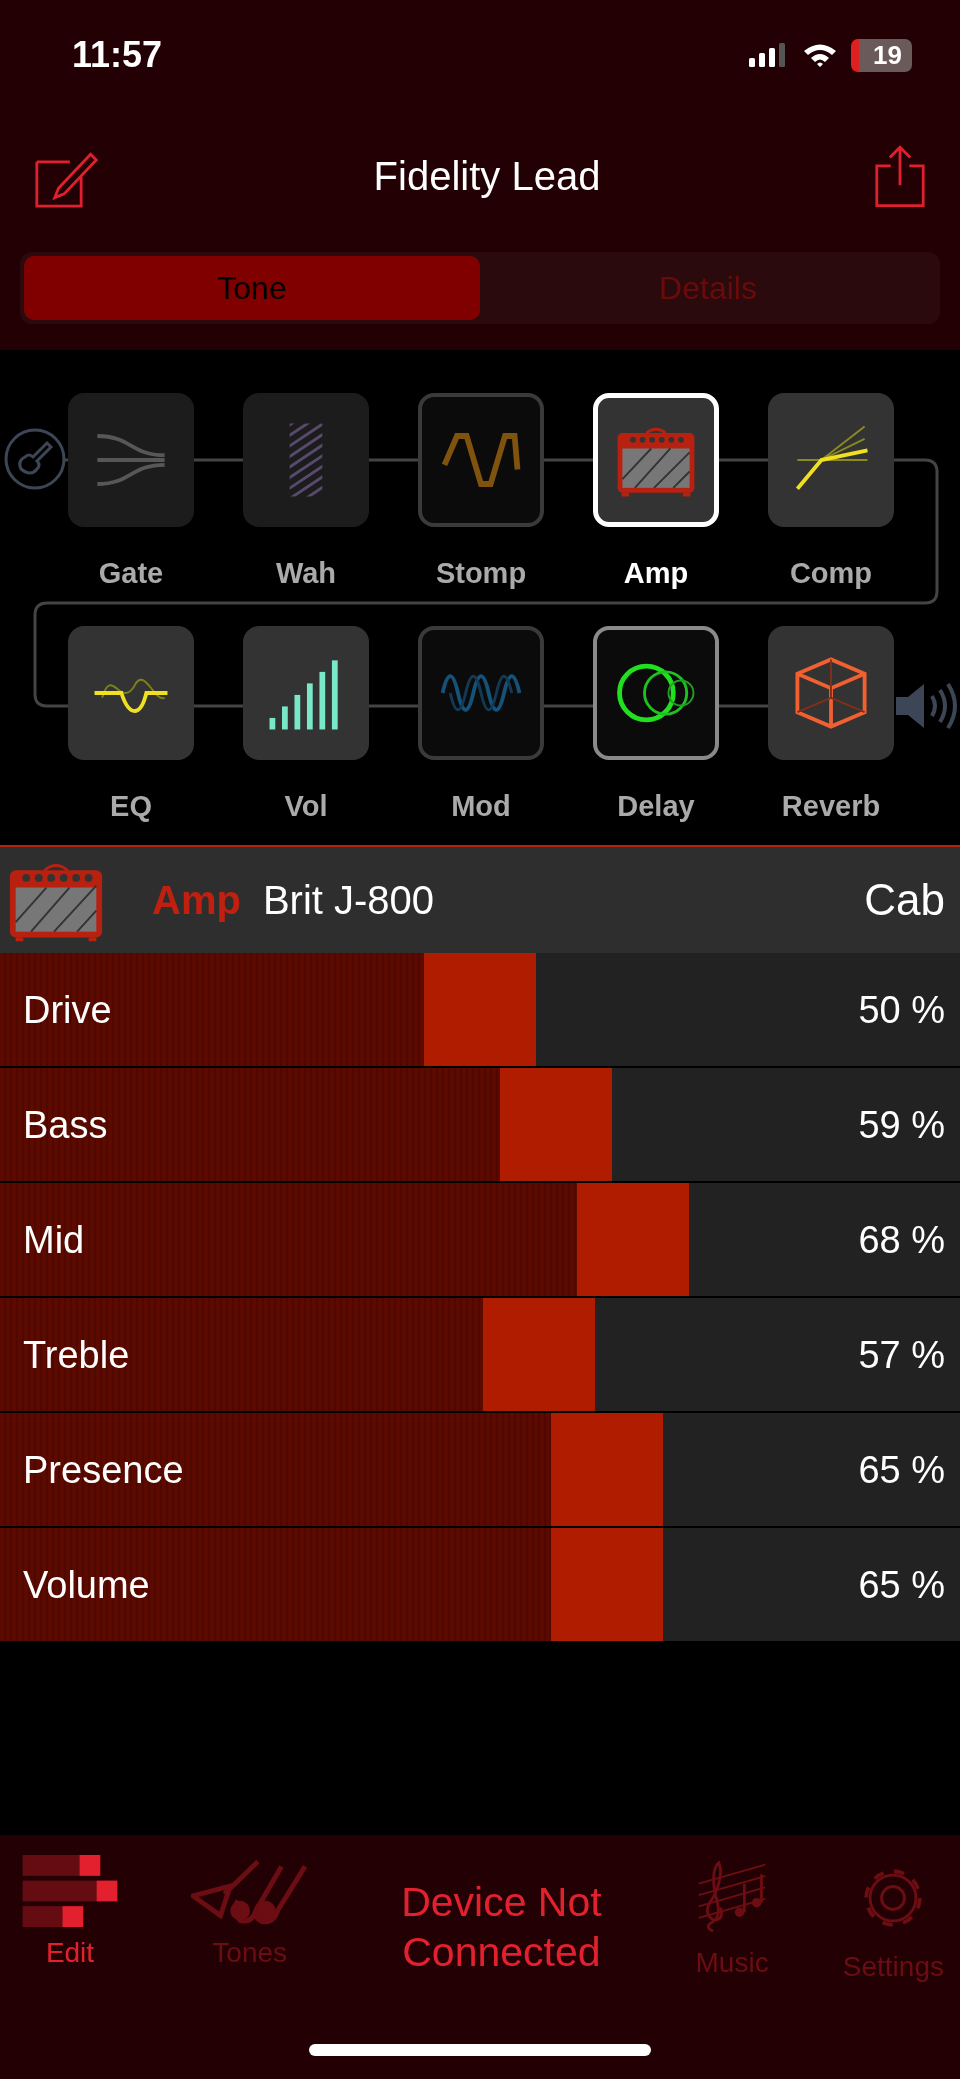 The image size is (960, 2079). What do you see at coordinates (306, 806) in the screenshot?
I see `effect-label: Vol` at bounding box center [306, 806].